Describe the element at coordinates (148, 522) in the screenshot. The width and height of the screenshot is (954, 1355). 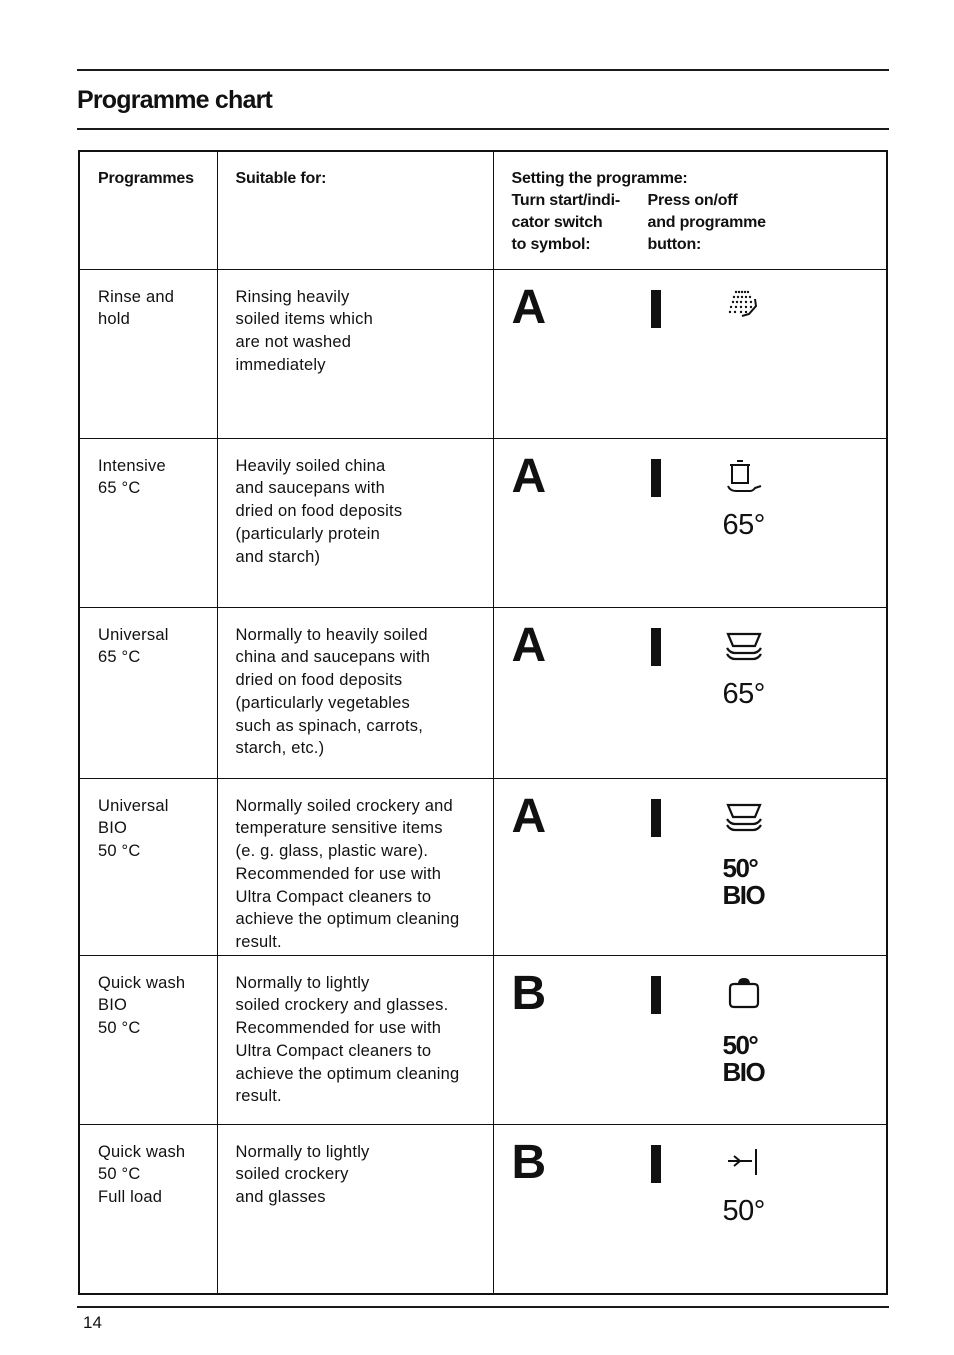
I see `programme-cell: Intensive 65 °C` at that location.